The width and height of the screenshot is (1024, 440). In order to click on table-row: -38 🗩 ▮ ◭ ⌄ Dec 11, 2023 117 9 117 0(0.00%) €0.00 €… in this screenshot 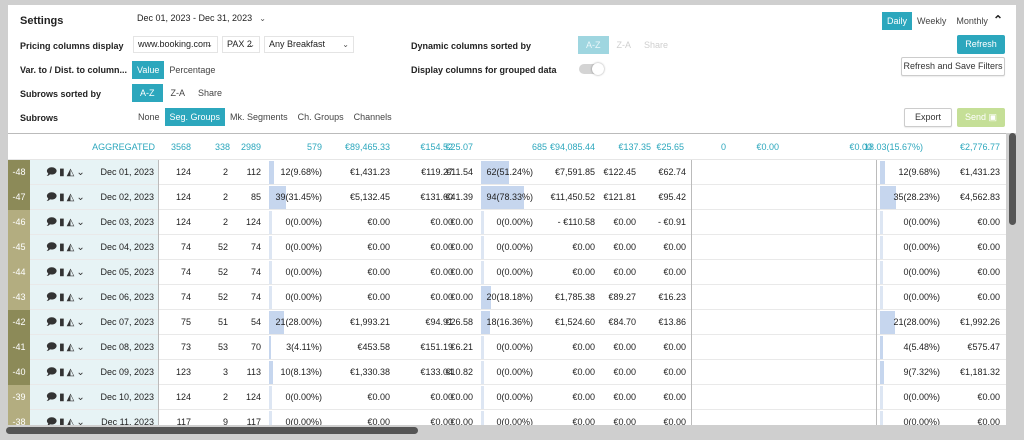, I will do `click(507, 417)`.